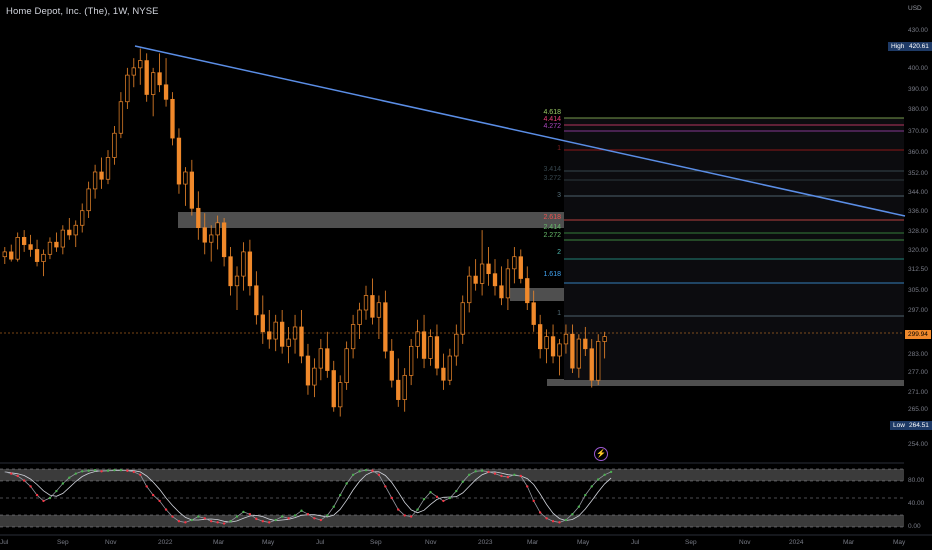  I want to click on oscillator-pane: 80.00 40.00 0.00, so click(466, 499).